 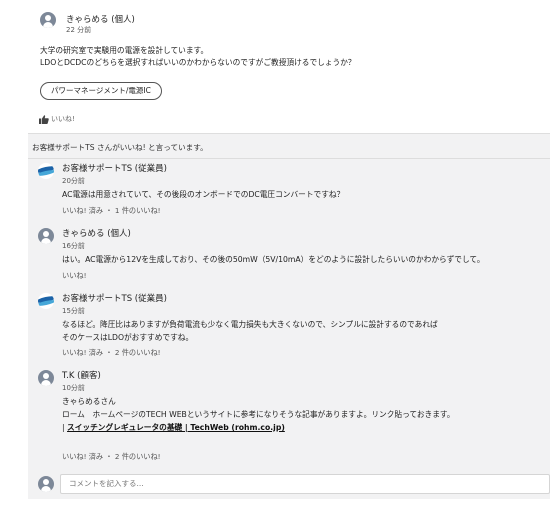 What do you see at coordinates (63, 119) in the screenshot?
I see `like-button: いいね!` at bounding box center [63, 119].